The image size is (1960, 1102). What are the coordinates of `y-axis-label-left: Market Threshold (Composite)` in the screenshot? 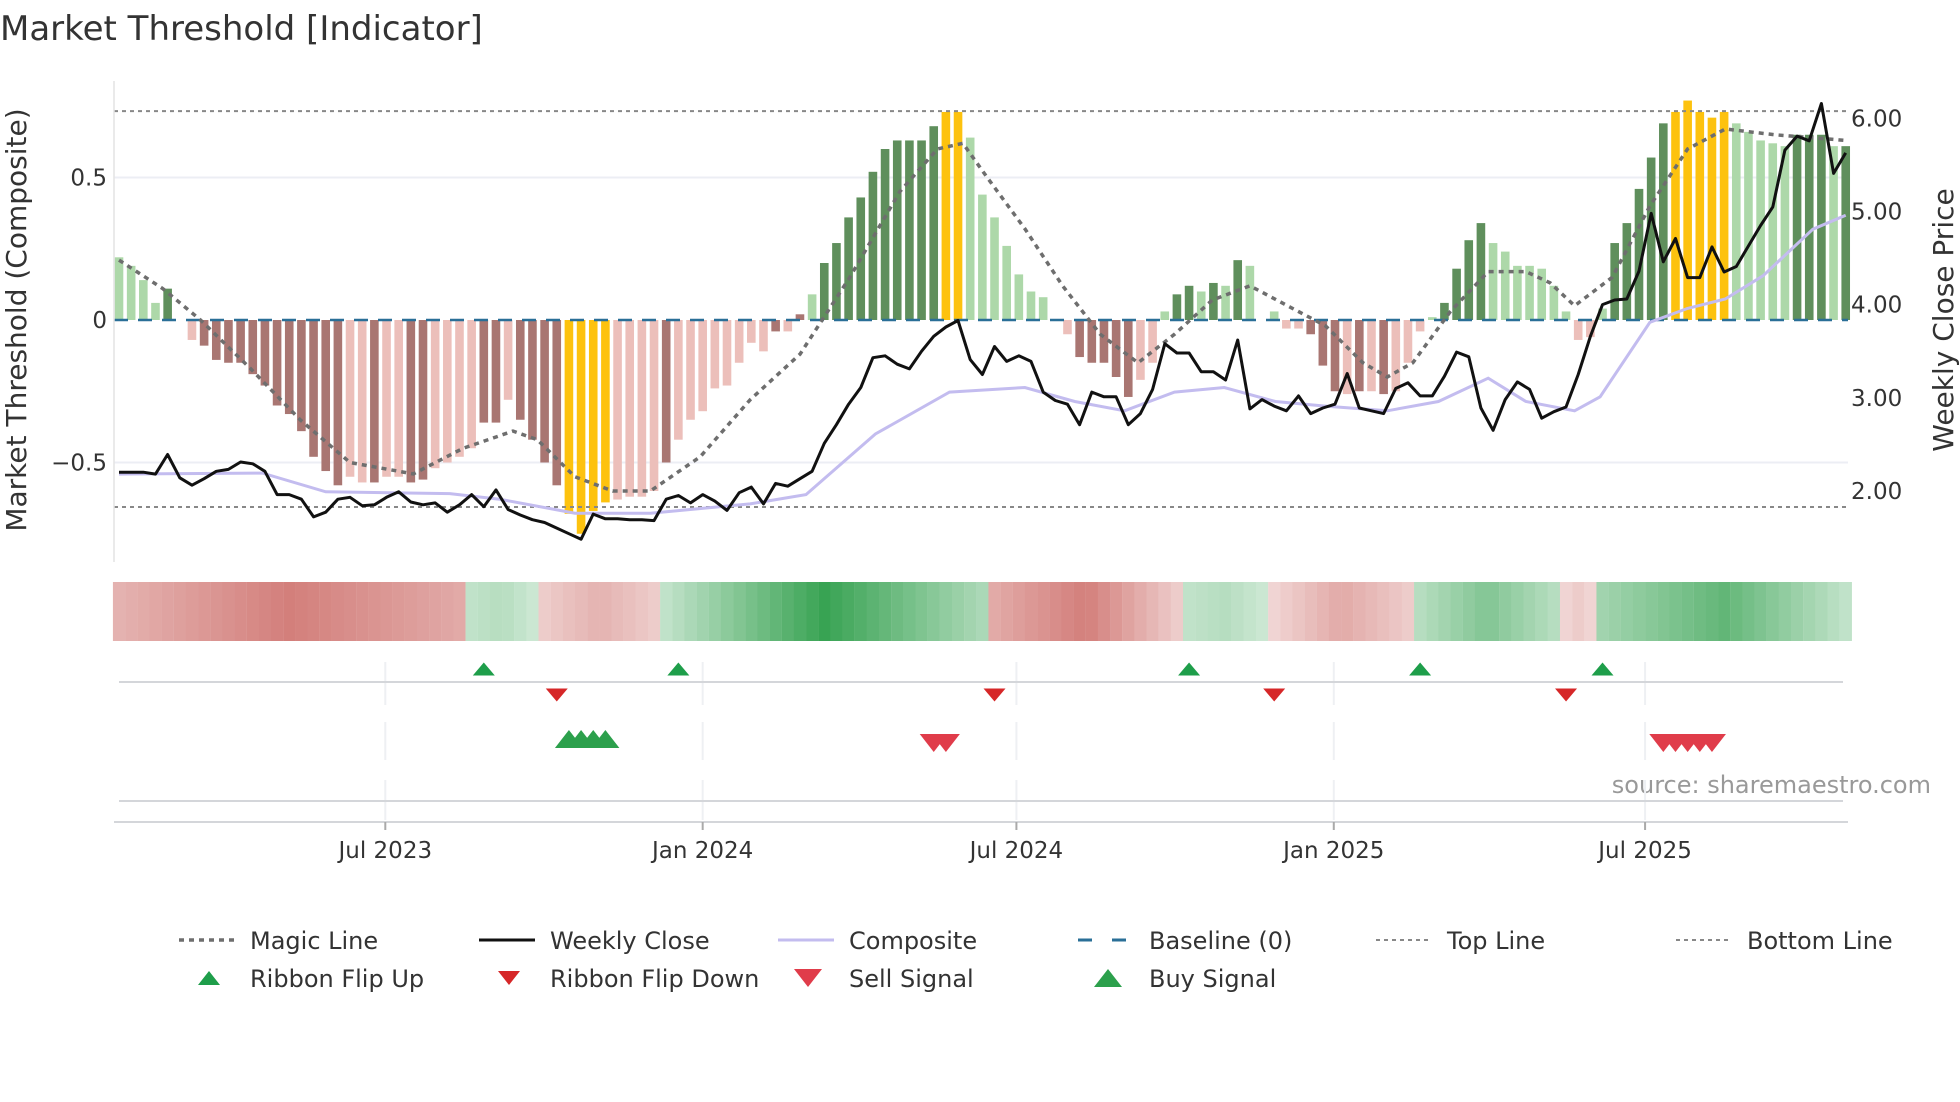 It's located at (16, 319).